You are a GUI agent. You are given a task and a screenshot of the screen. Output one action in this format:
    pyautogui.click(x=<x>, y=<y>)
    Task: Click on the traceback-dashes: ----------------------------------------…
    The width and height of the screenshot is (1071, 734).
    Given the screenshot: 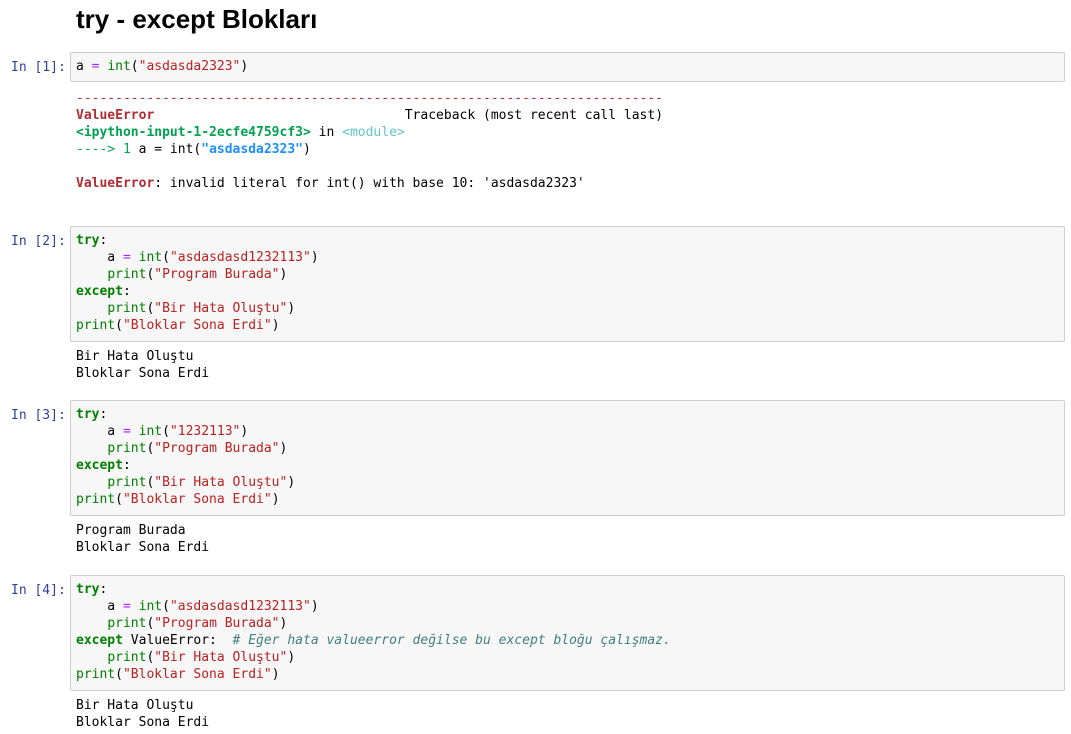 What is the action you would take?
    pyautogui.click(x=369, y=98)
    